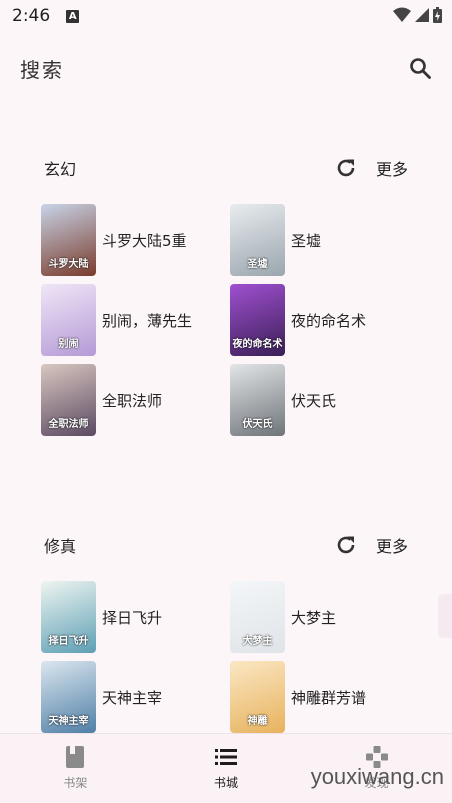 The image size is (452, 803). I want to click on search-button, so click(420, 68).